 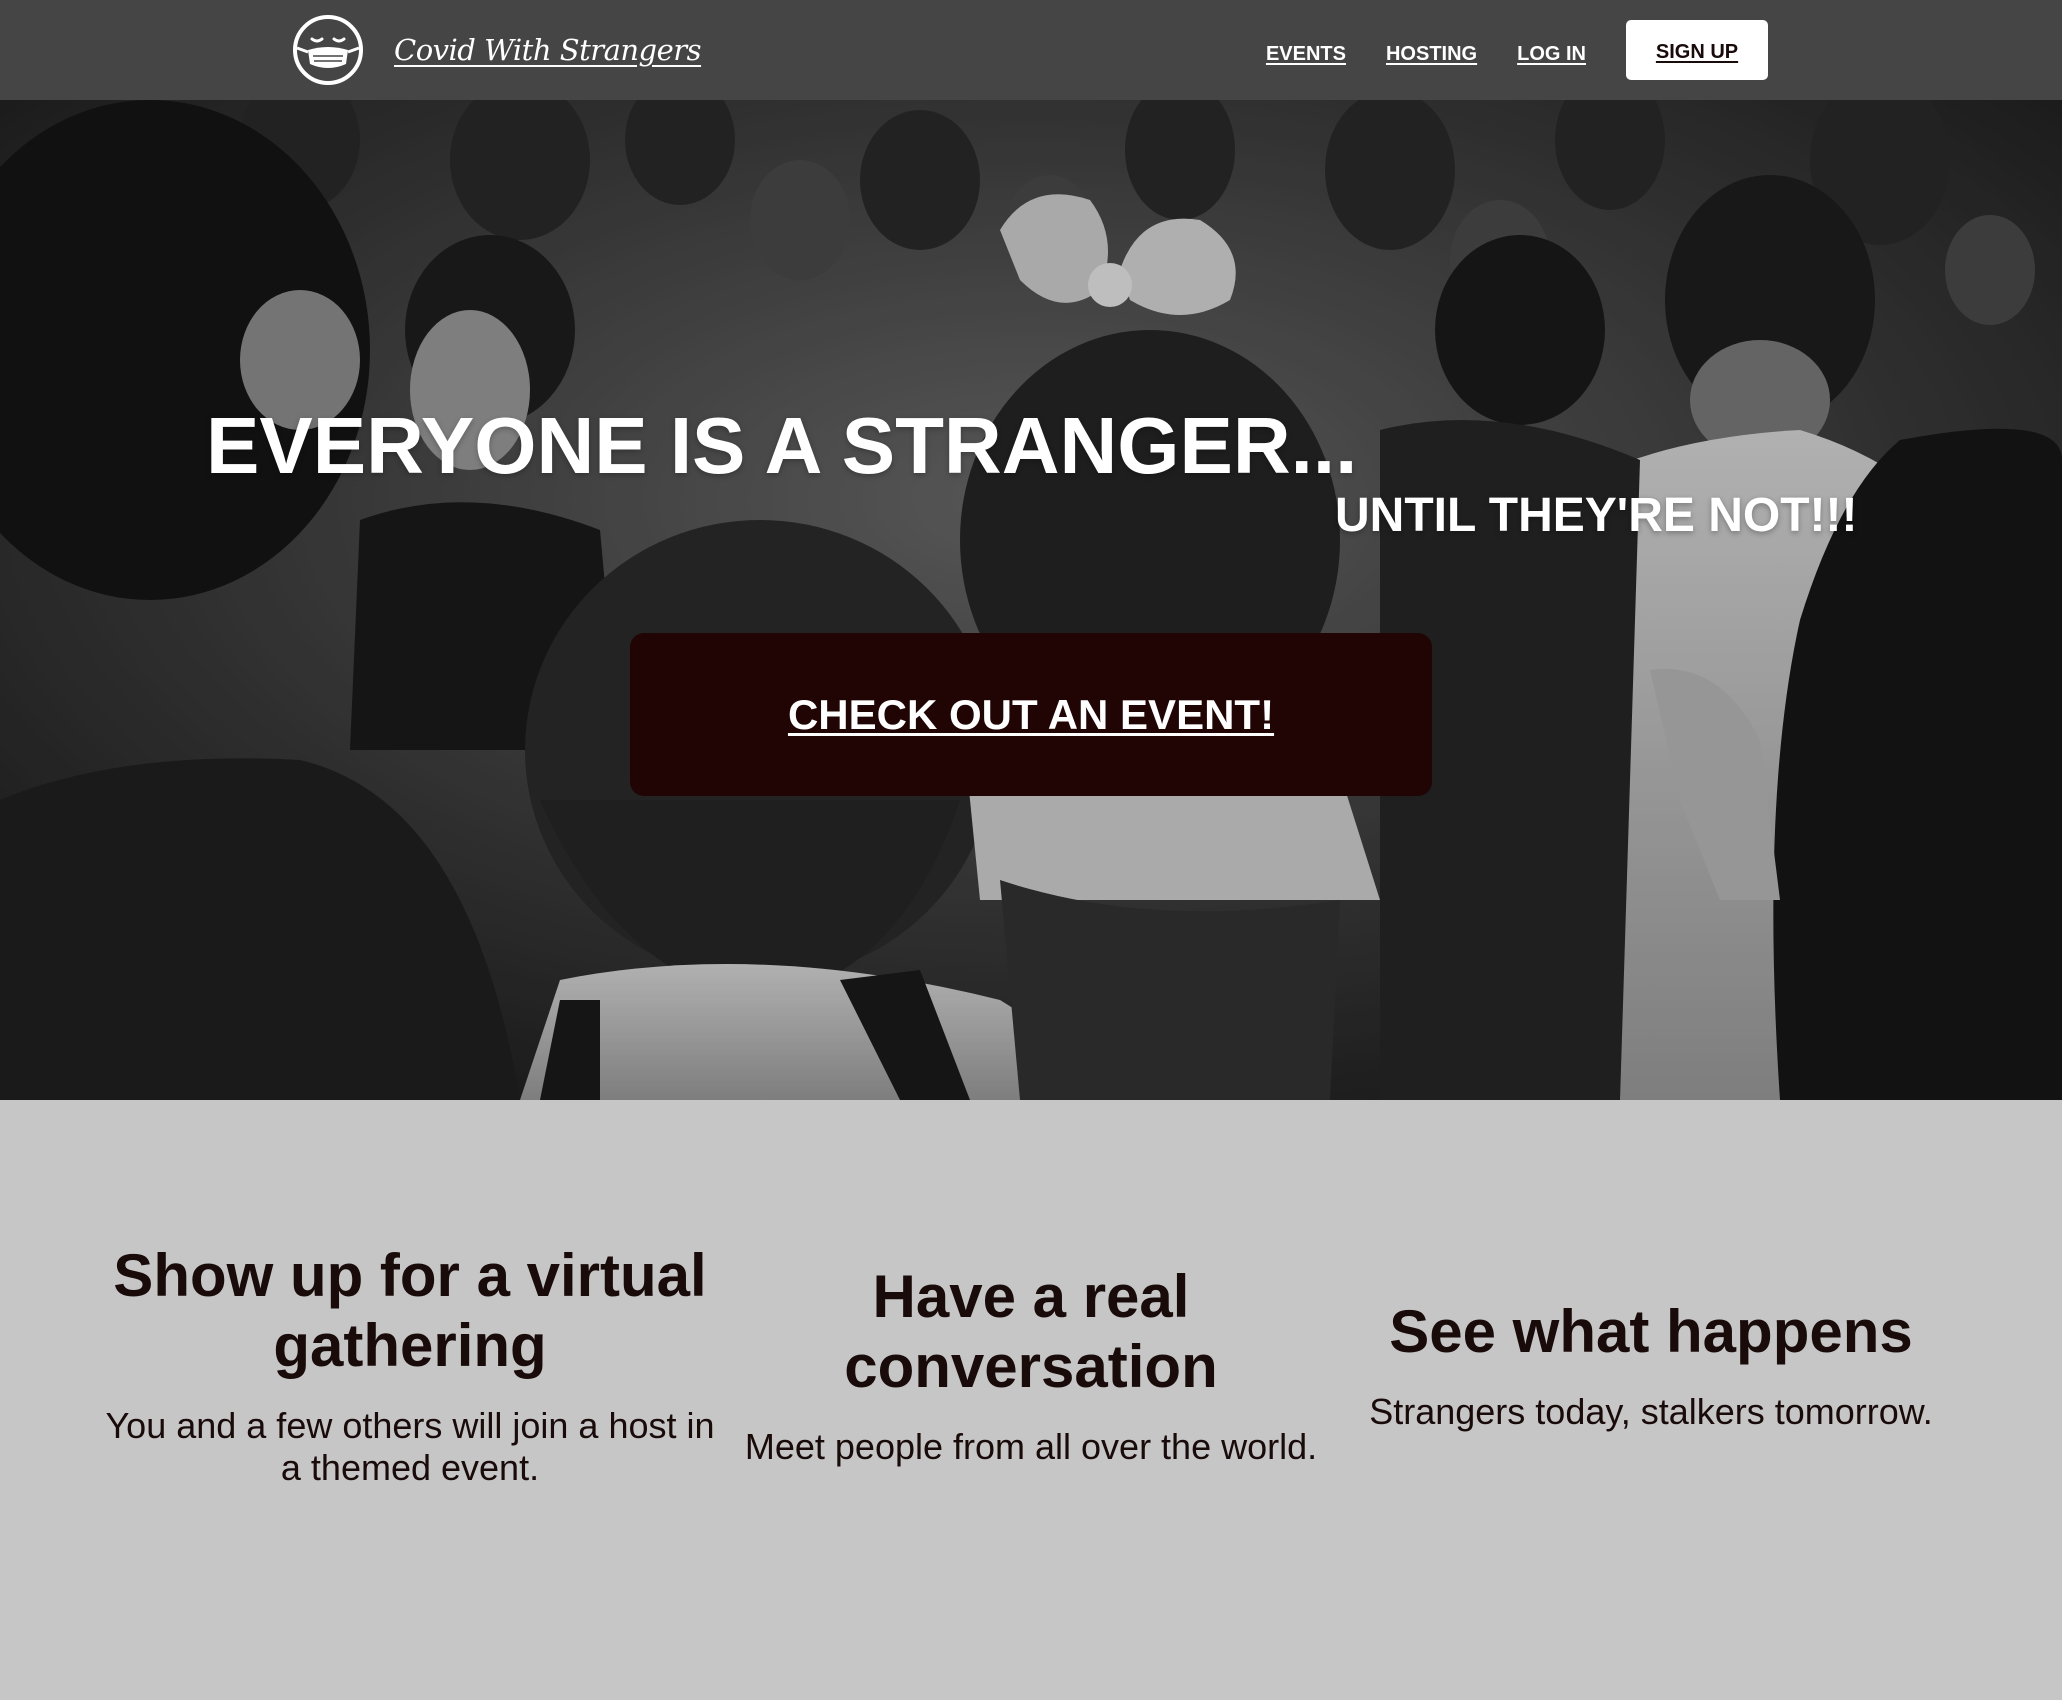 What do you see at coordinates (1596, 515) in the screenshot?
I see `hero-subtitle: UNTIL THEY'RE NOT!!!` at bounding box center [1596, 515].